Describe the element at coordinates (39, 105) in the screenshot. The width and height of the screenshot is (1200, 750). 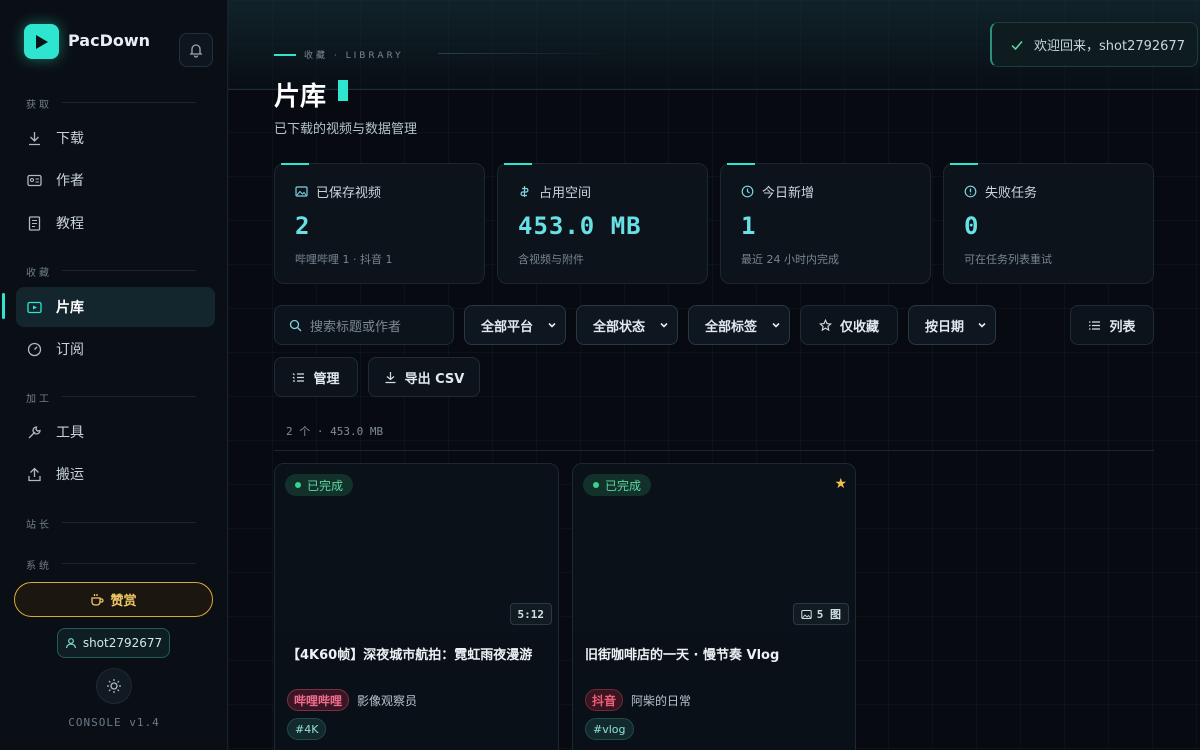
I see `section-label-fetch: 获取` at that location.